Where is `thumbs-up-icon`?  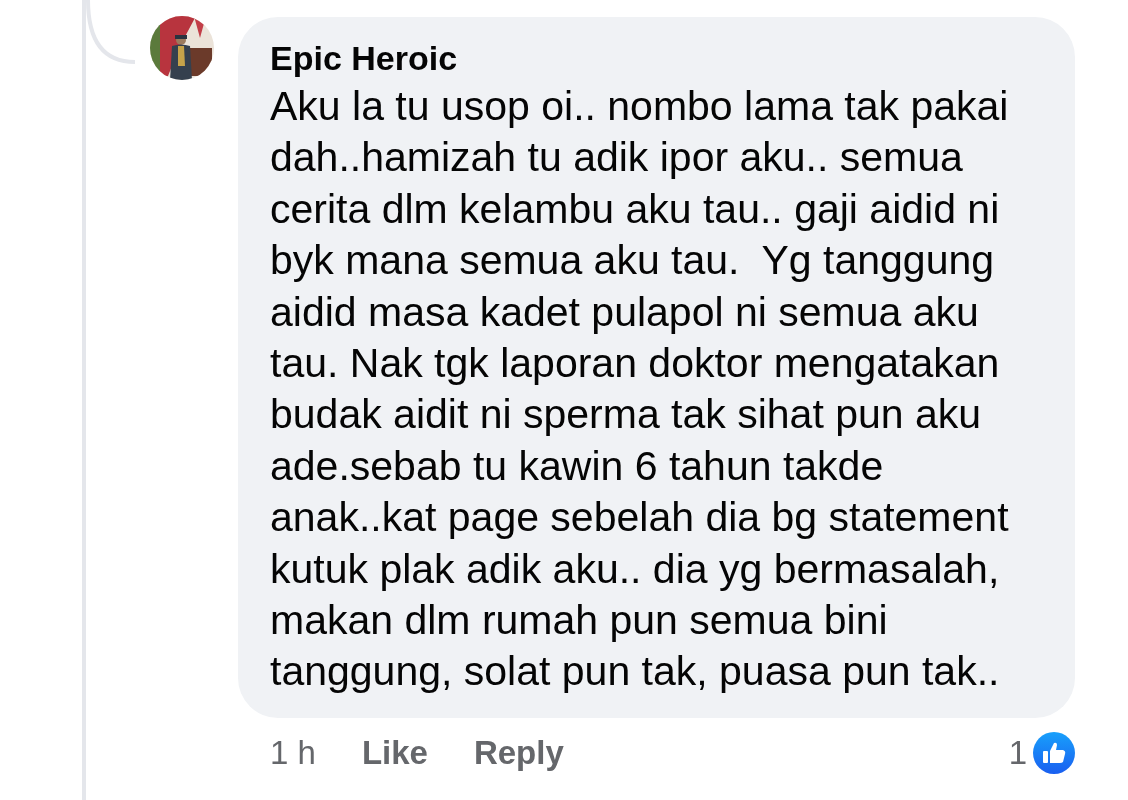 thumbs-up-icon is located at coordinates (1054, 752).